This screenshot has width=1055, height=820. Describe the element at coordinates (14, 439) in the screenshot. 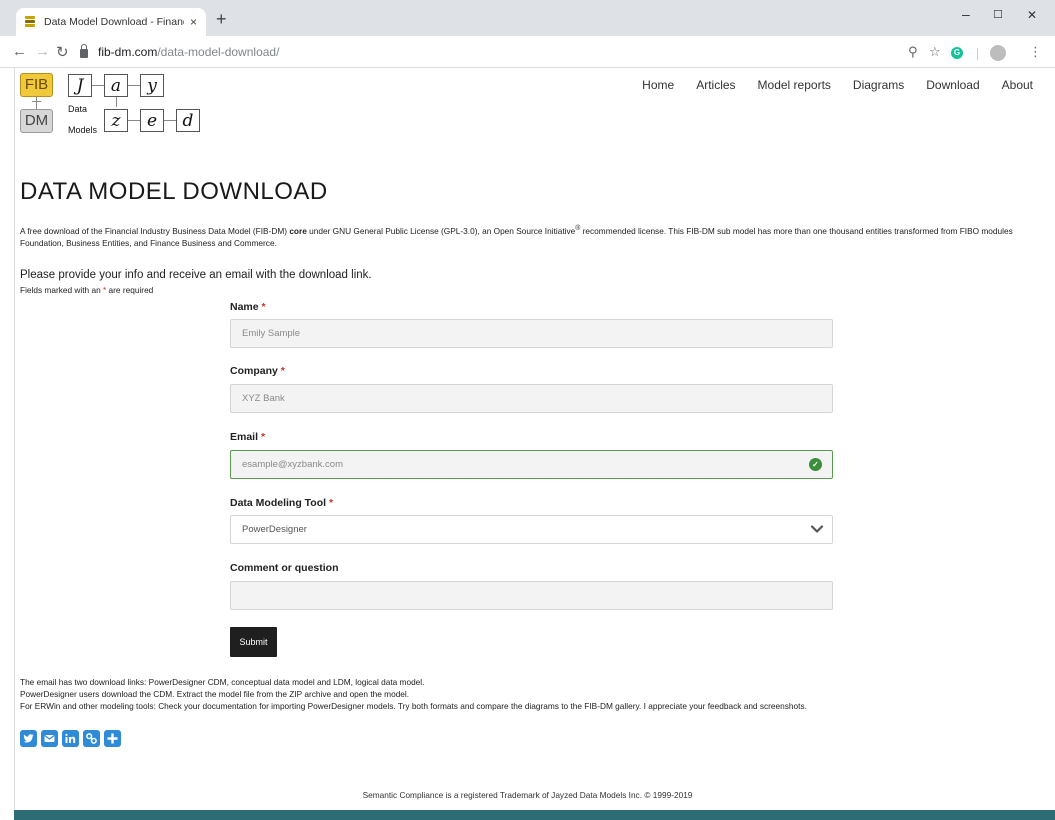

I see `page-left-border` at that location.